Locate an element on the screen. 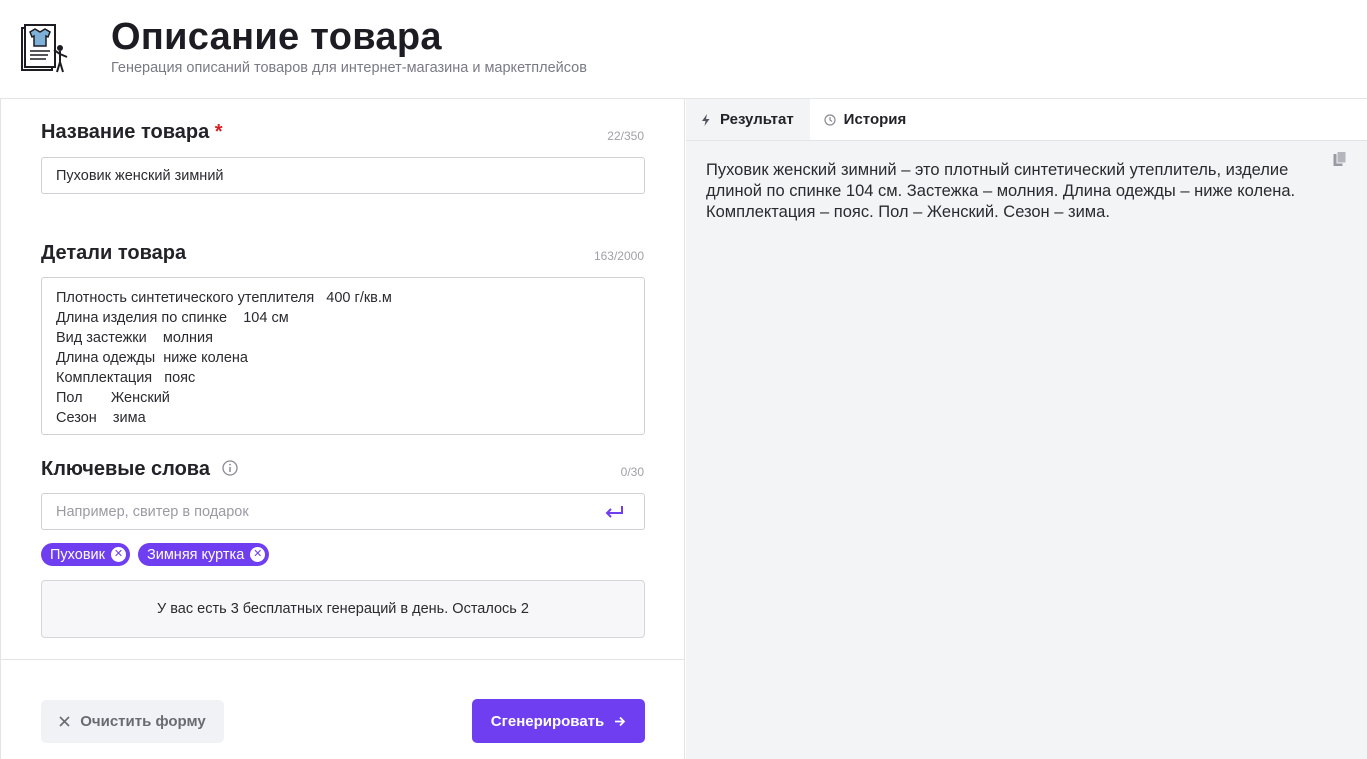 The image size is (1367, 759). product-name-input: Пуховик женский зимний is located at coordinates (343, 175).